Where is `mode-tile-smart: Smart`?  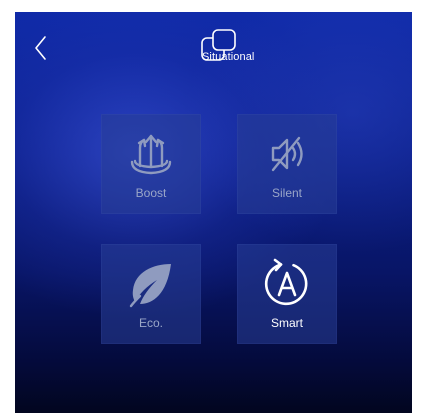 mode-tile-smart: Smart is located at coordinates (287, 294).